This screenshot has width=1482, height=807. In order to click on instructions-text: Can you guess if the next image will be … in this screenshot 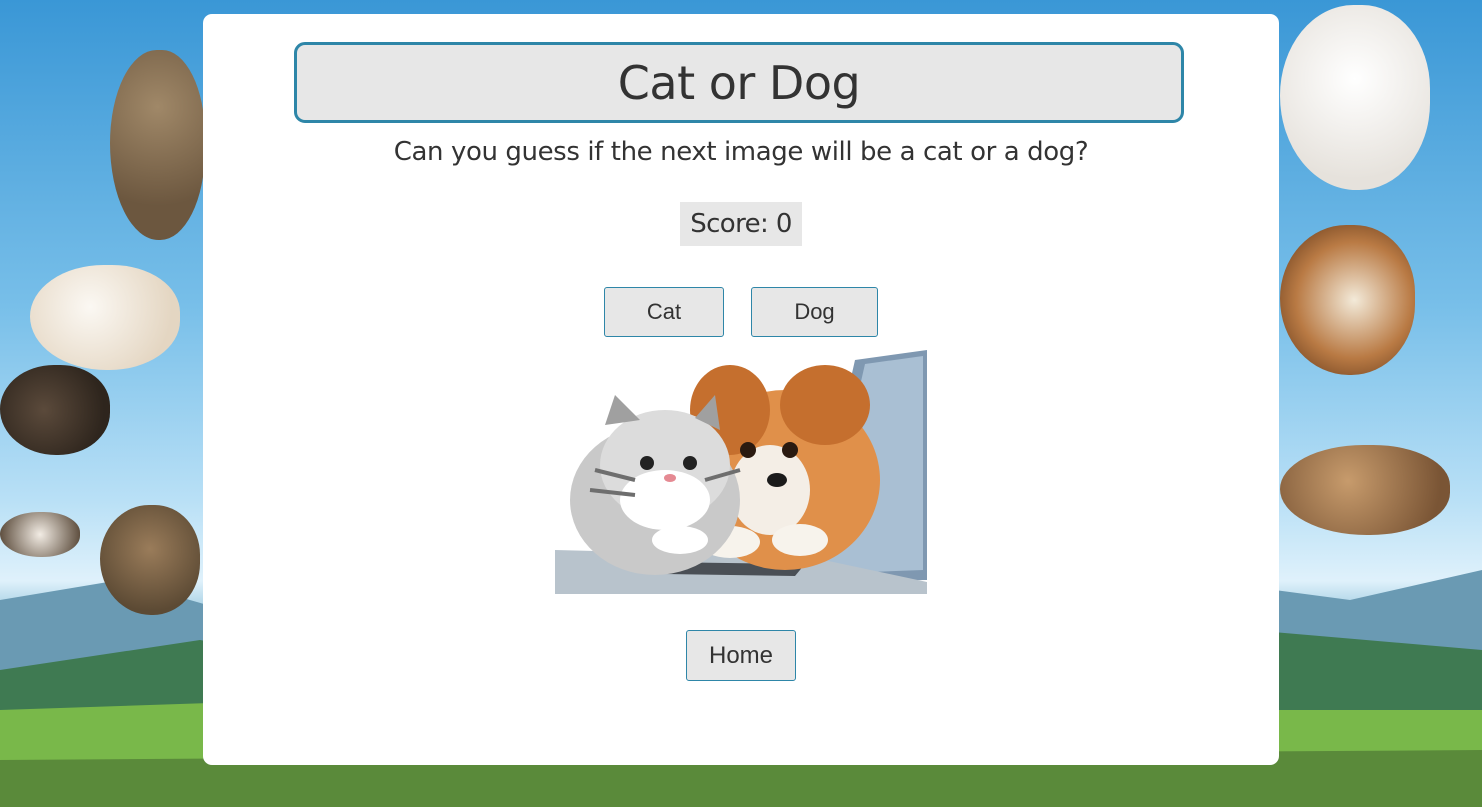, I will do `click(741, 152)`.